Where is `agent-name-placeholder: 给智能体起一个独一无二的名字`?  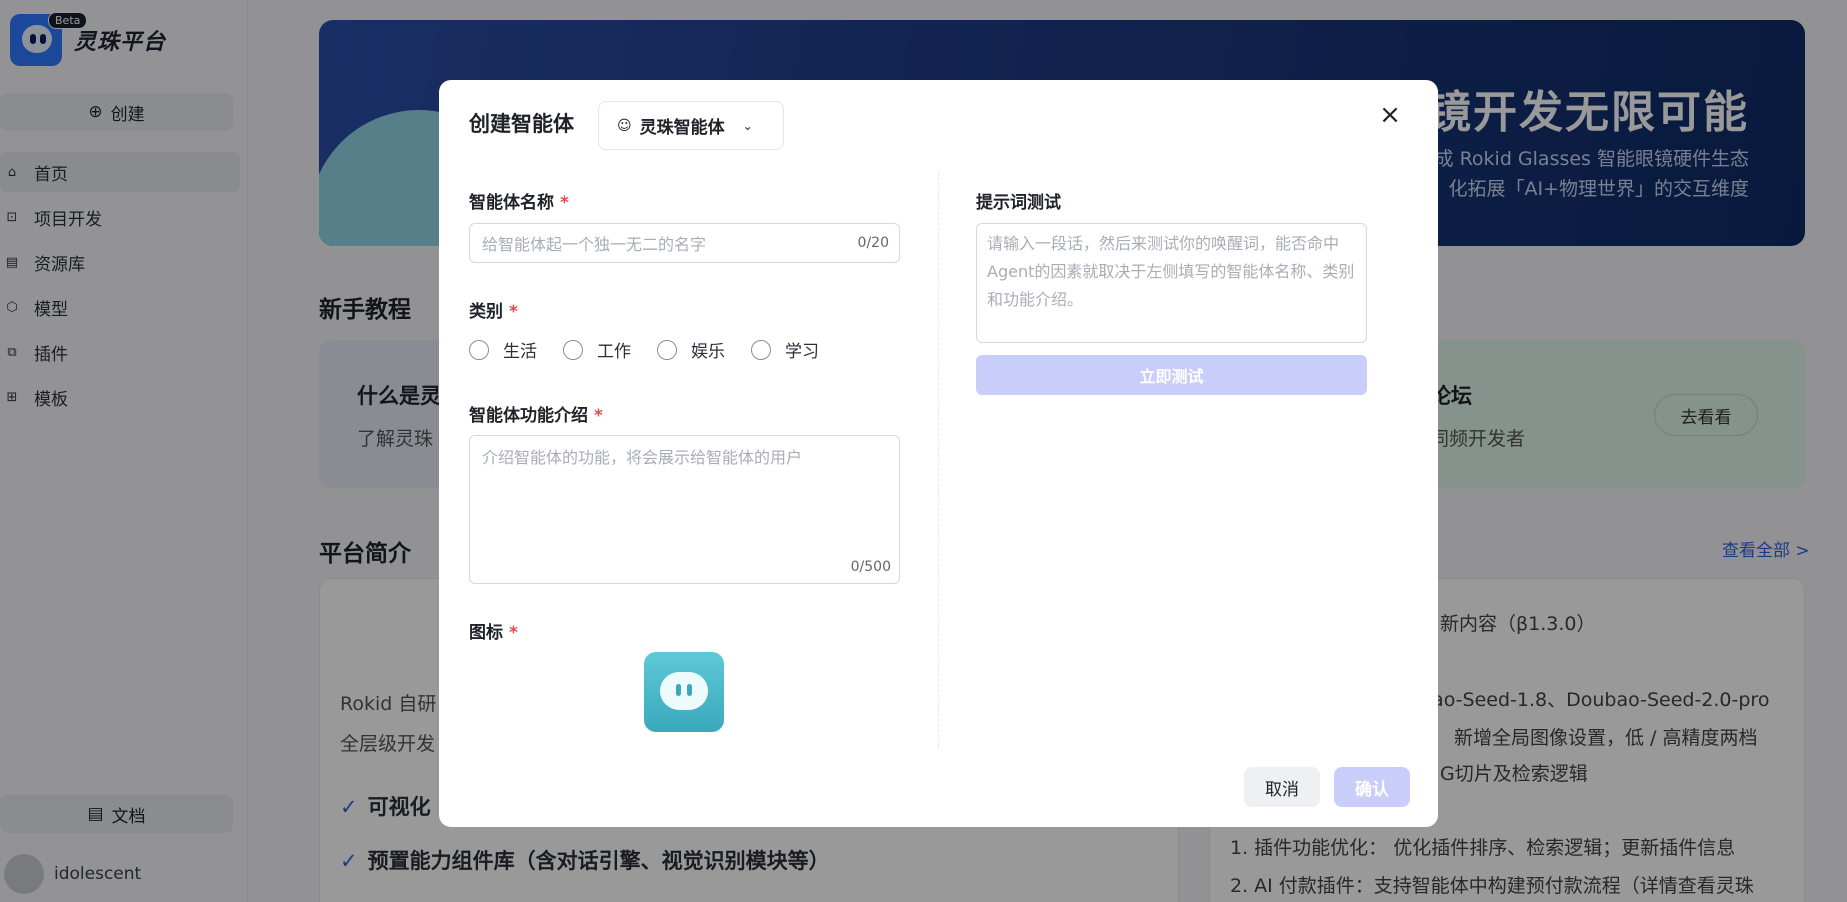 agent-name-placeholder: 给智能体起一个独一无二的名字 is located at coordinates (594, 244).